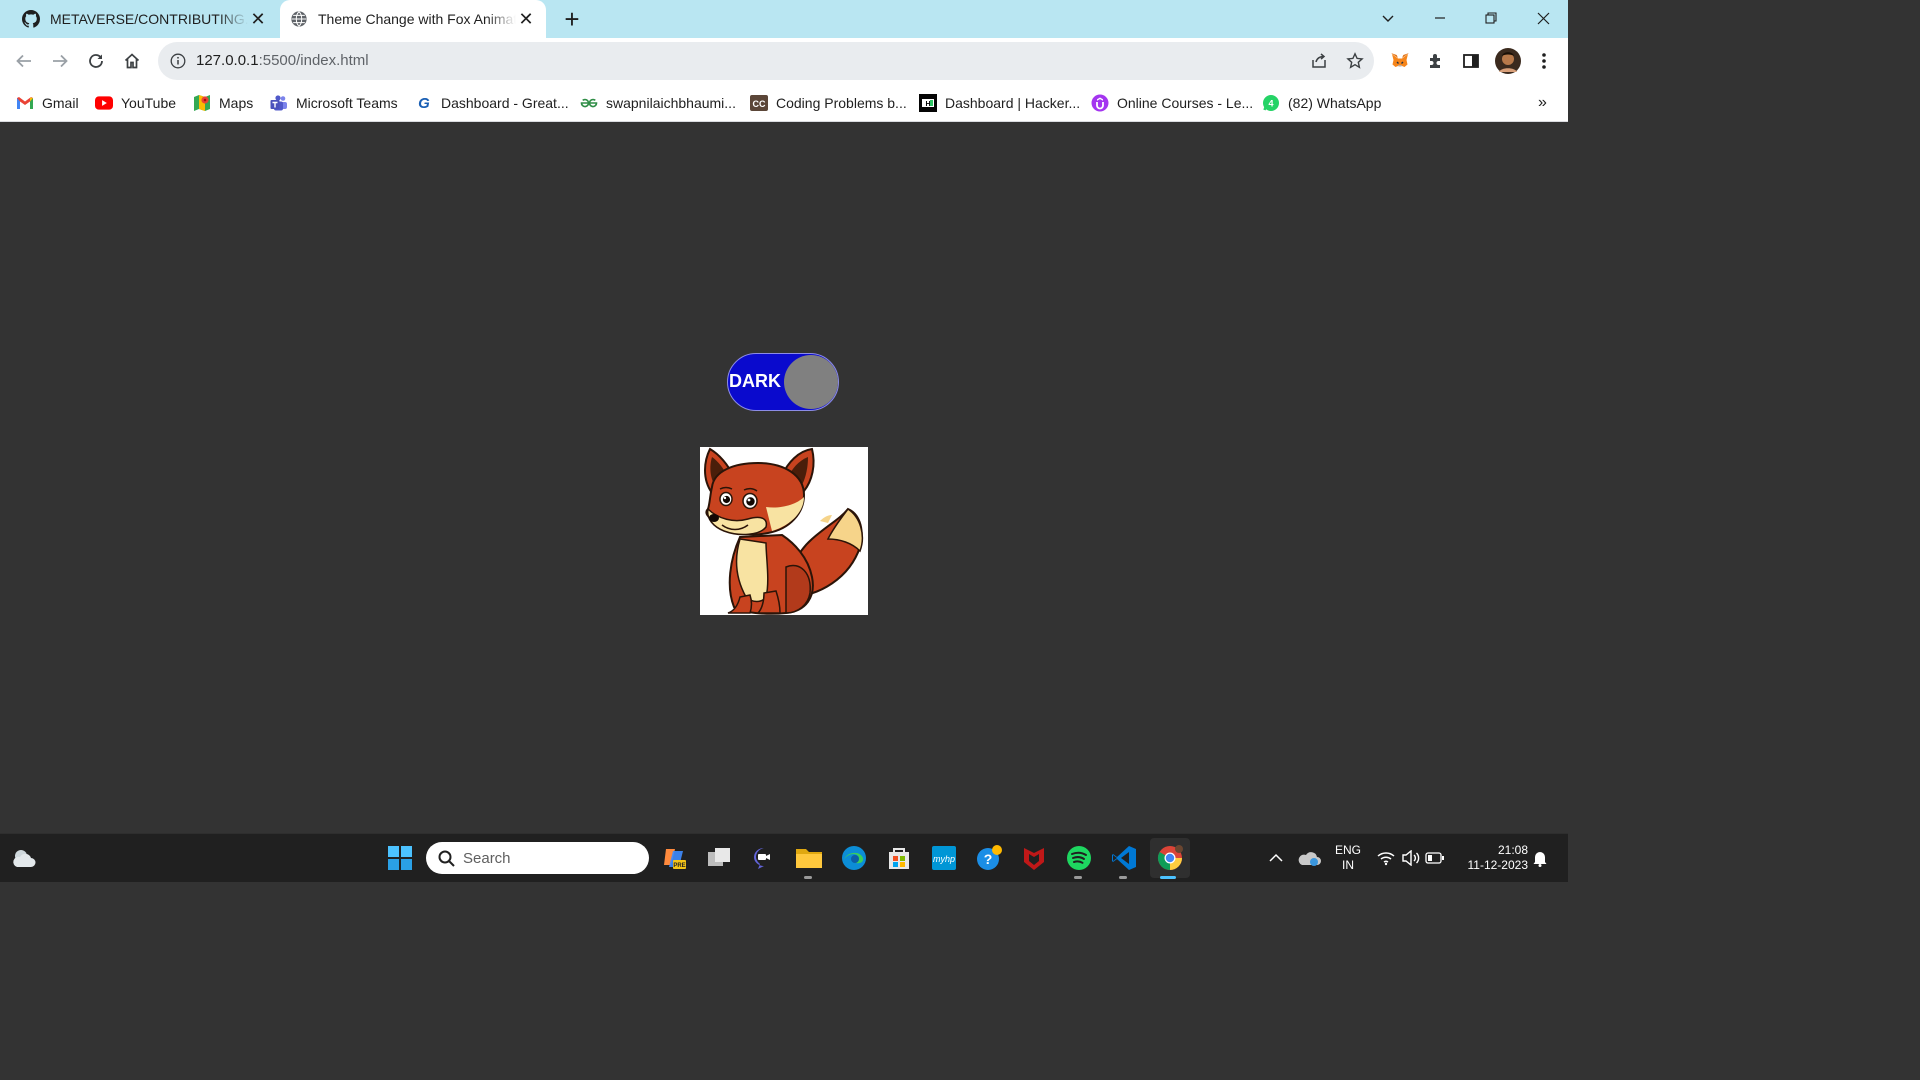 The height and width of the screenshot is (1080, 1920). I want to click on bookmark-label: (82) WhatsApp, so click(1335, 103).